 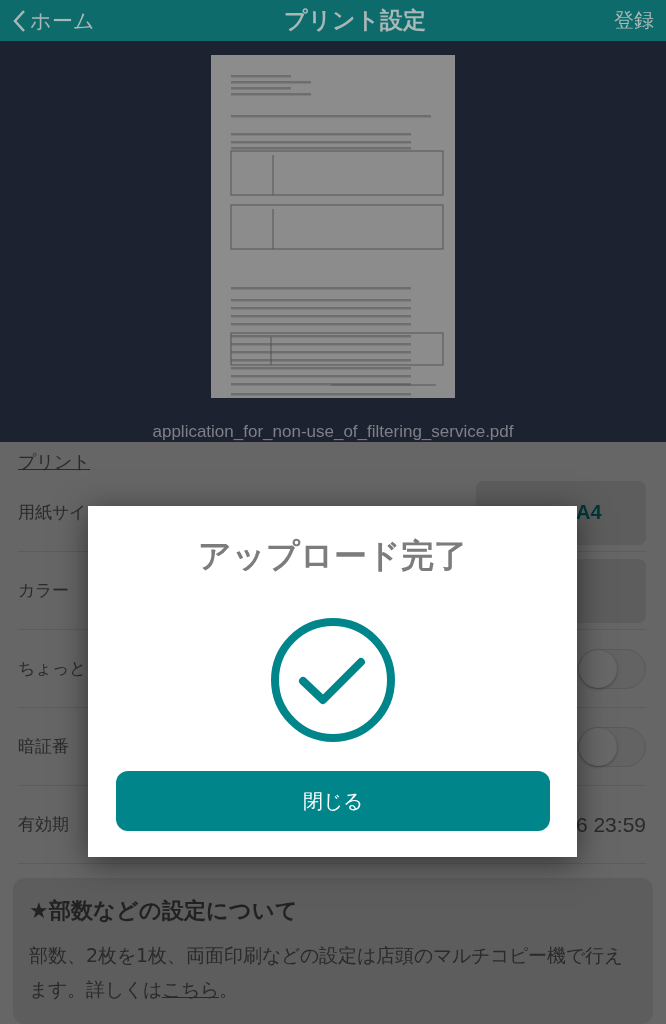 I want to click on setting-label: 有効期, so click(x=43, y=824).